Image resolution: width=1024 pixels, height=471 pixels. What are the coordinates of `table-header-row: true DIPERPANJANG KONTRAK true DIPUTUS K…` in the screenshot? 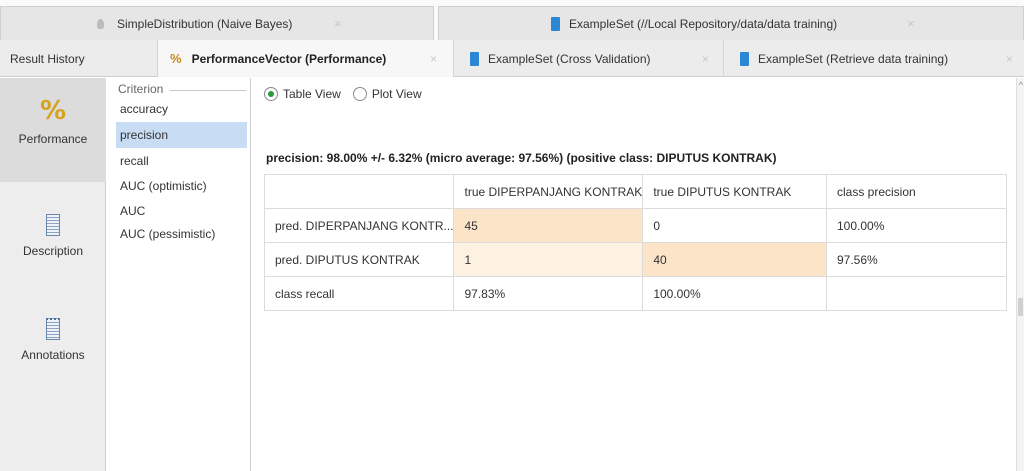 It's located at (635, 191).